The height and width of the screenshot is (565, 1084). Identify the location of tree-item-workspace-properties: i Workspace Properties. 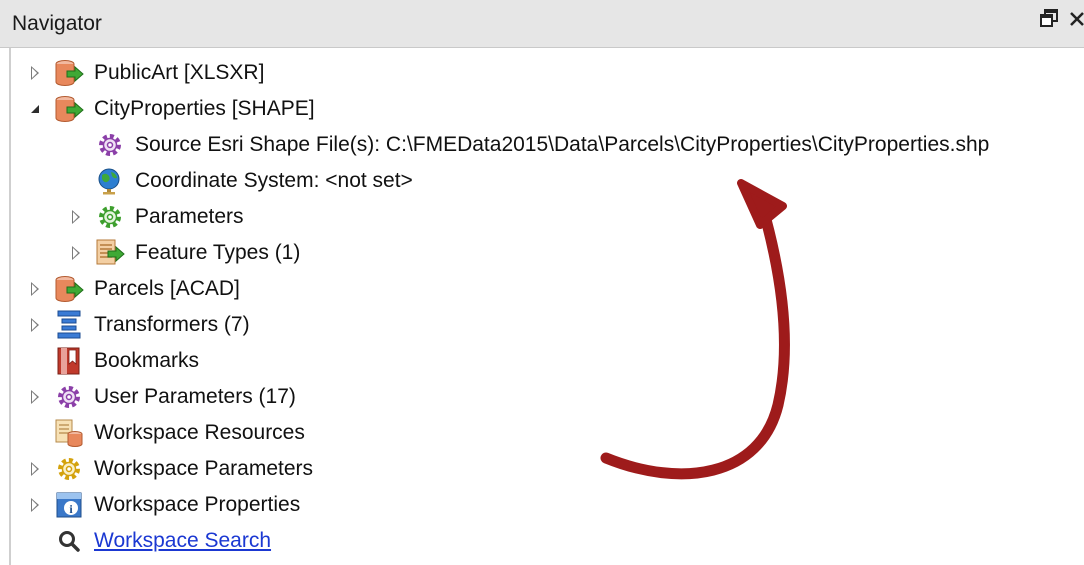
(162, 505).